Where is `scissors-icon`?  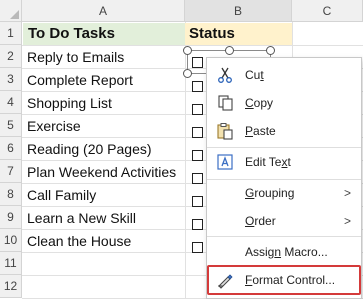
scissors-icon is located at coordinates (225, 75).